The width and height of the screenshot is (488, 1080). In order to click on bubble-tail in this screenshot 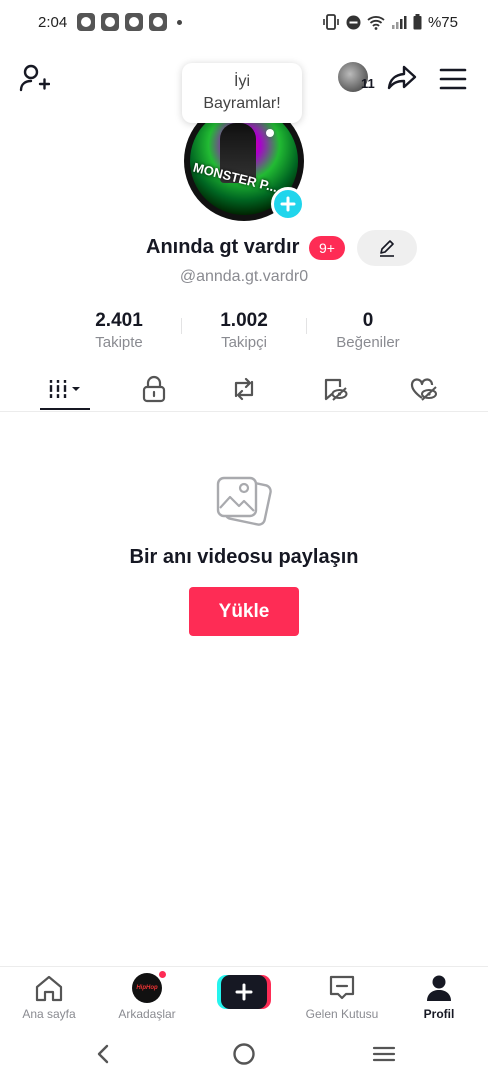, I will do `click(270, 133)`.